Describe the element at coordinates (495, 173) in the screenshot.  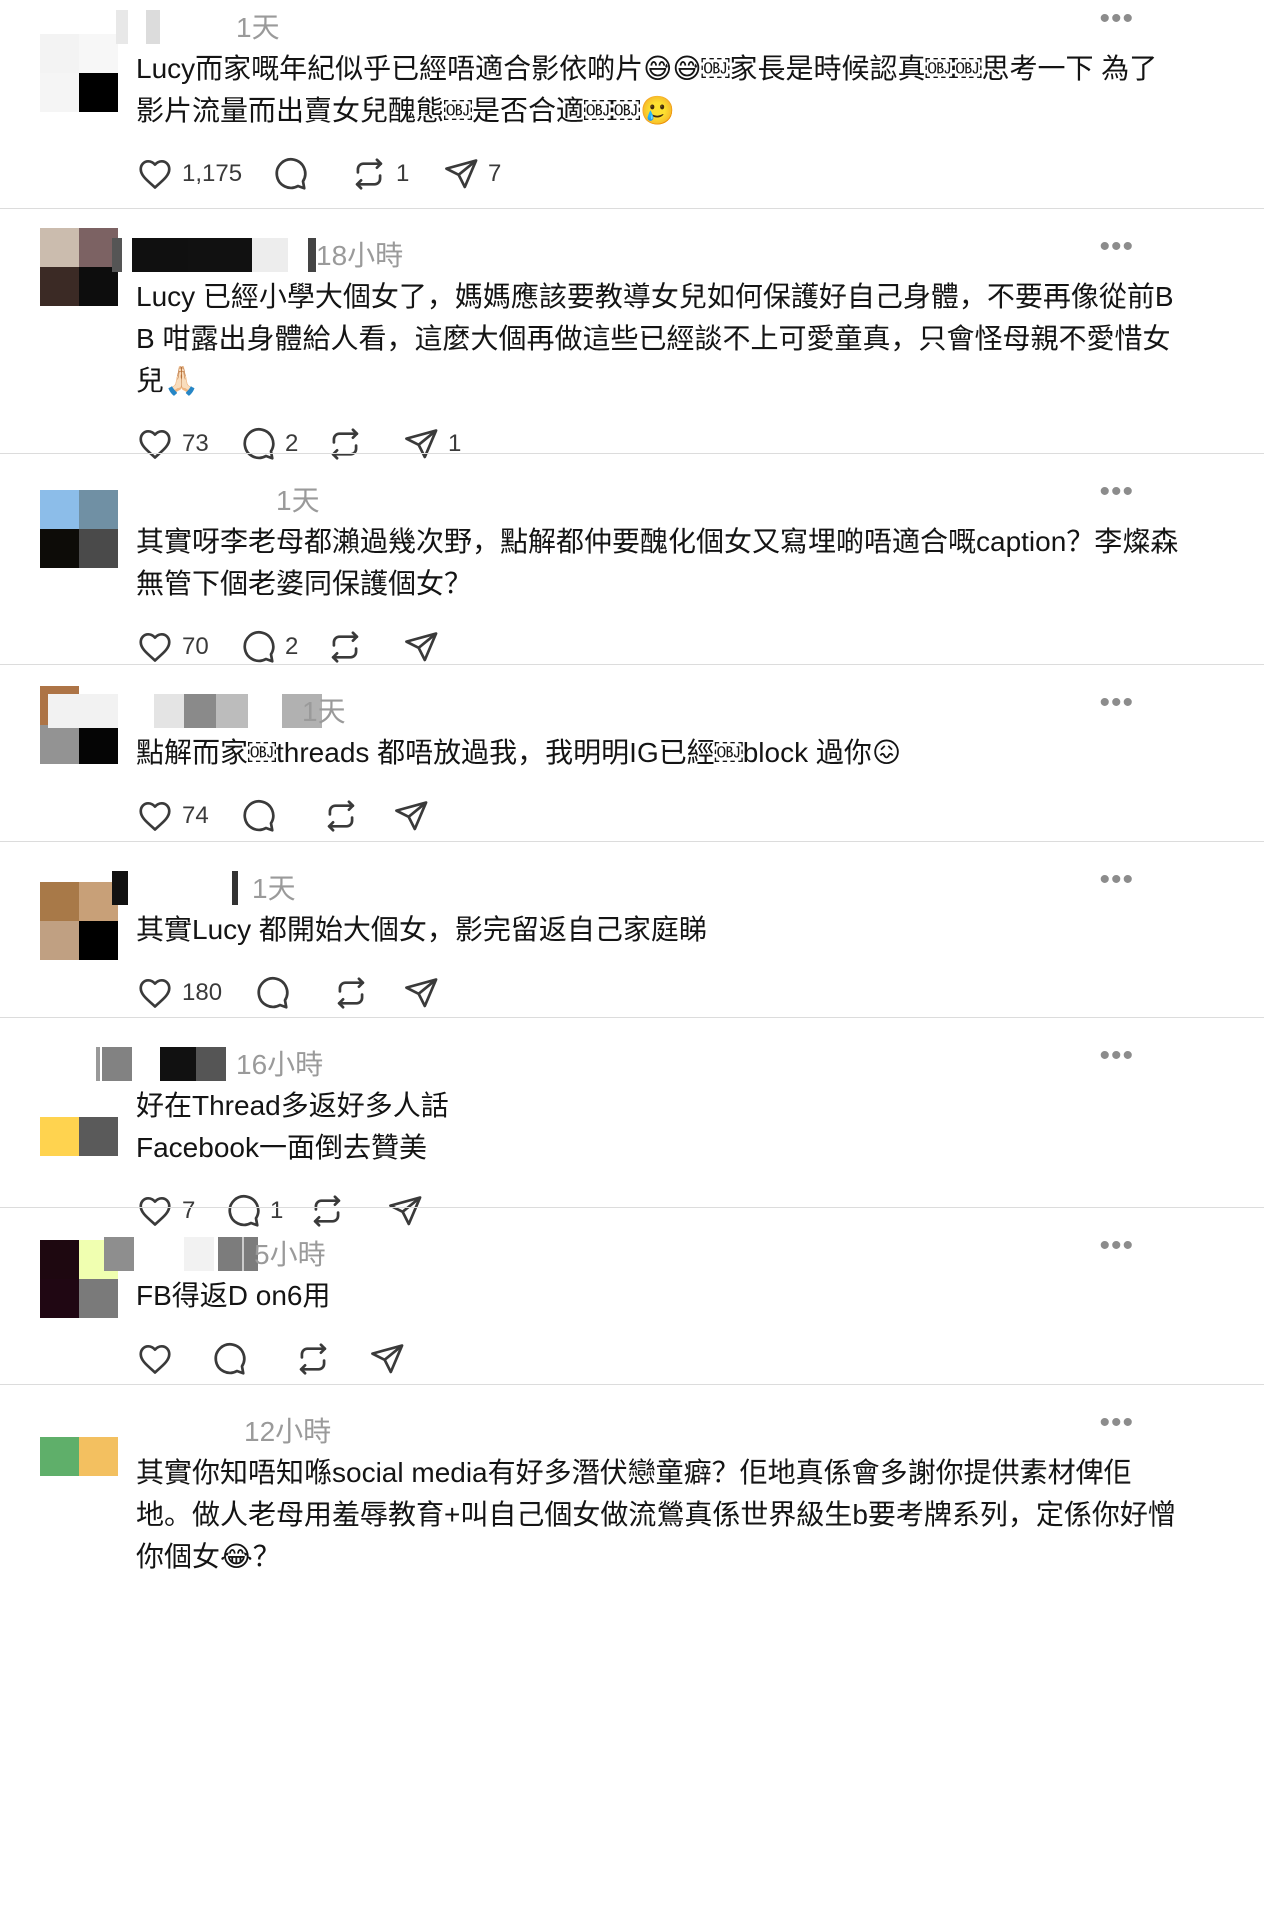
I see `share-count: 7` at that location.